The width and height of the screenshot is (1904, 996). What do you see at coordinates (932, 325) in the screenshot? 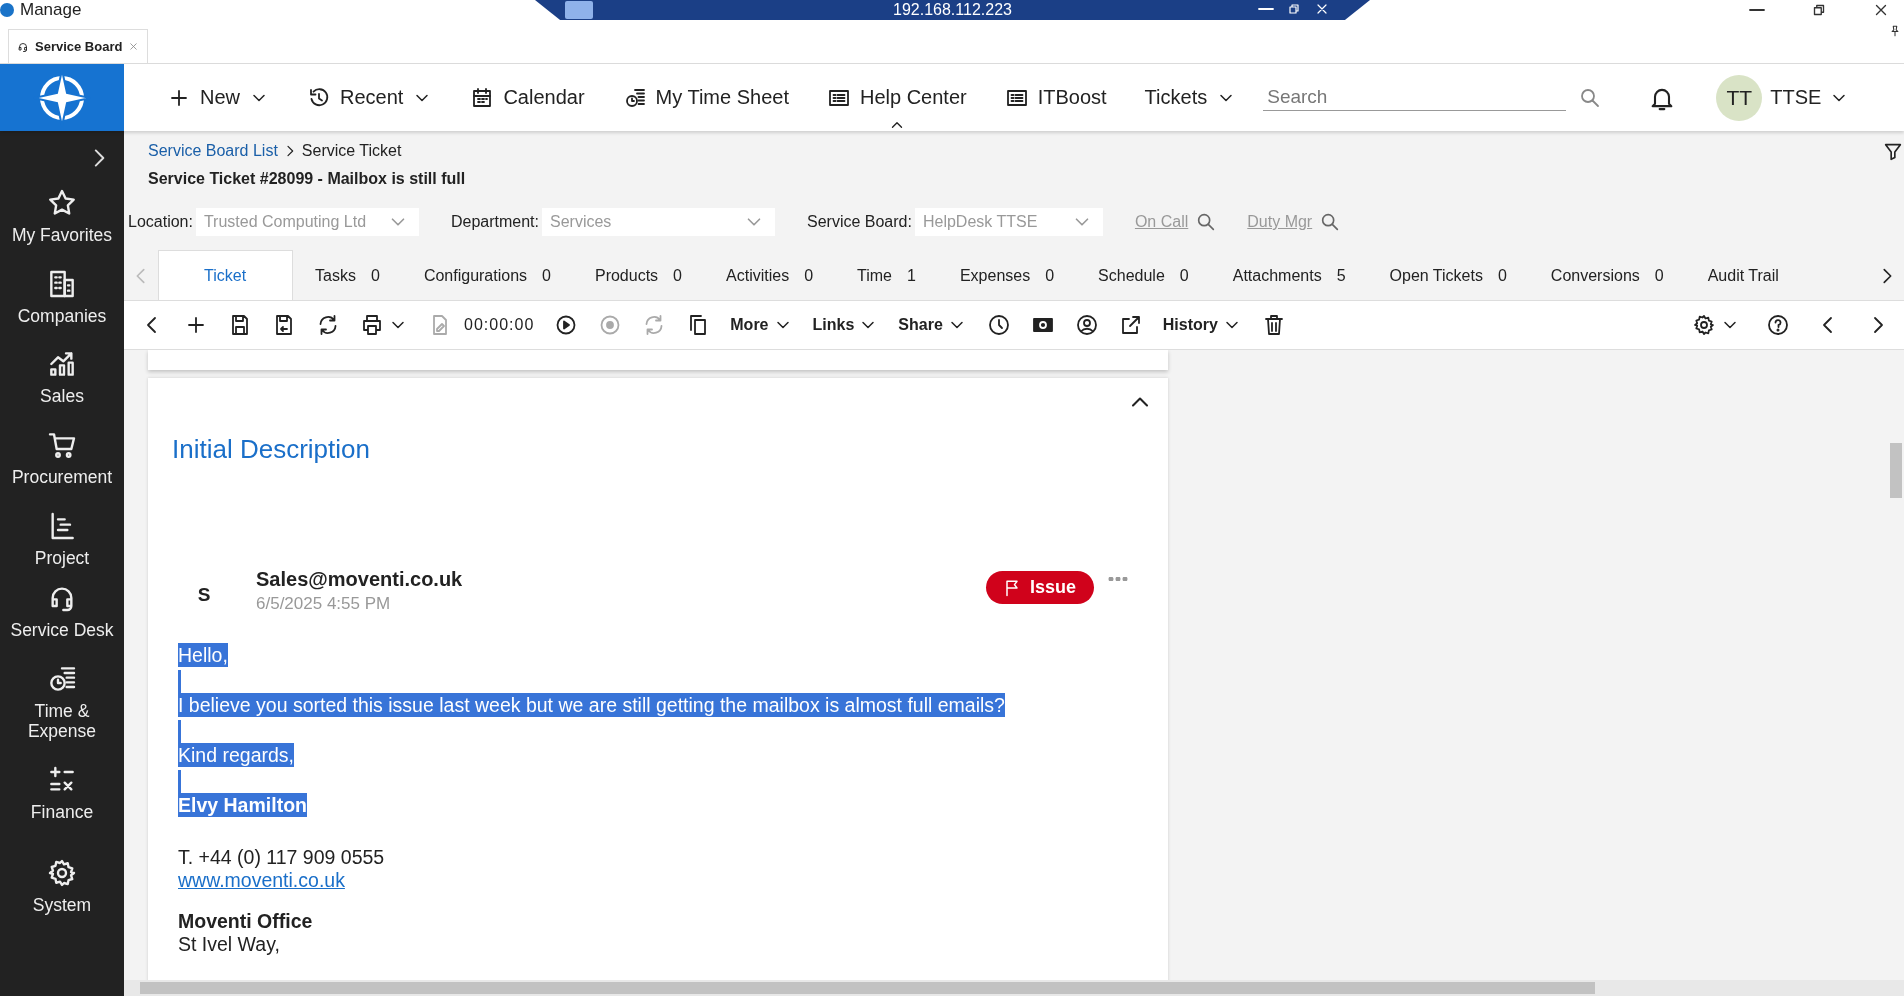
I see `toolbar-menu: Share` at bounding box center [932, 325].